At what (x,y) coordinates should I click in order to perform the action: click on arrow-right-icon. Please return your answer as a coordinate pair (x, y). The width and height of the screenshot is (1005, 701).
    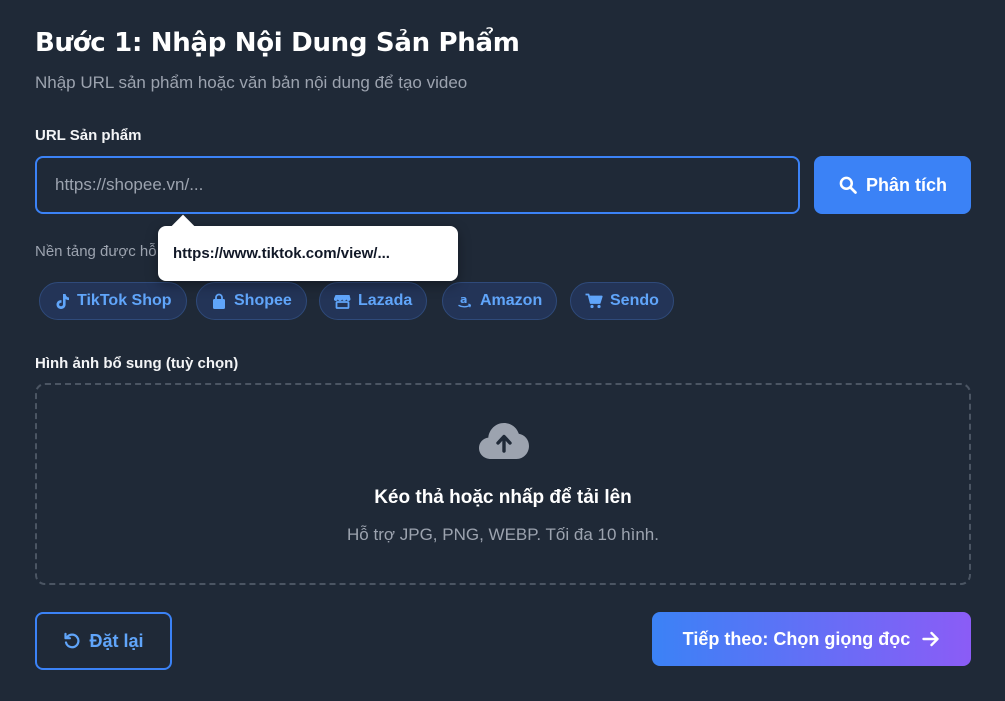
    Looking at the image, I should click on (931, 639).